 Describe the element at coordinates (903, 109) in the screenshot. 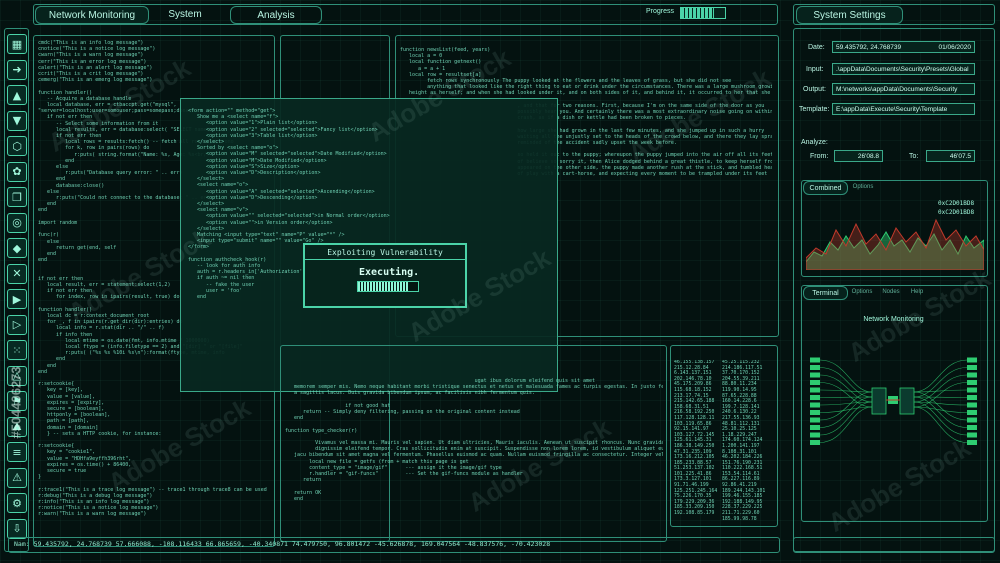

I see `template-path-field: E:\appData\Execute\Security\Template` at that location.